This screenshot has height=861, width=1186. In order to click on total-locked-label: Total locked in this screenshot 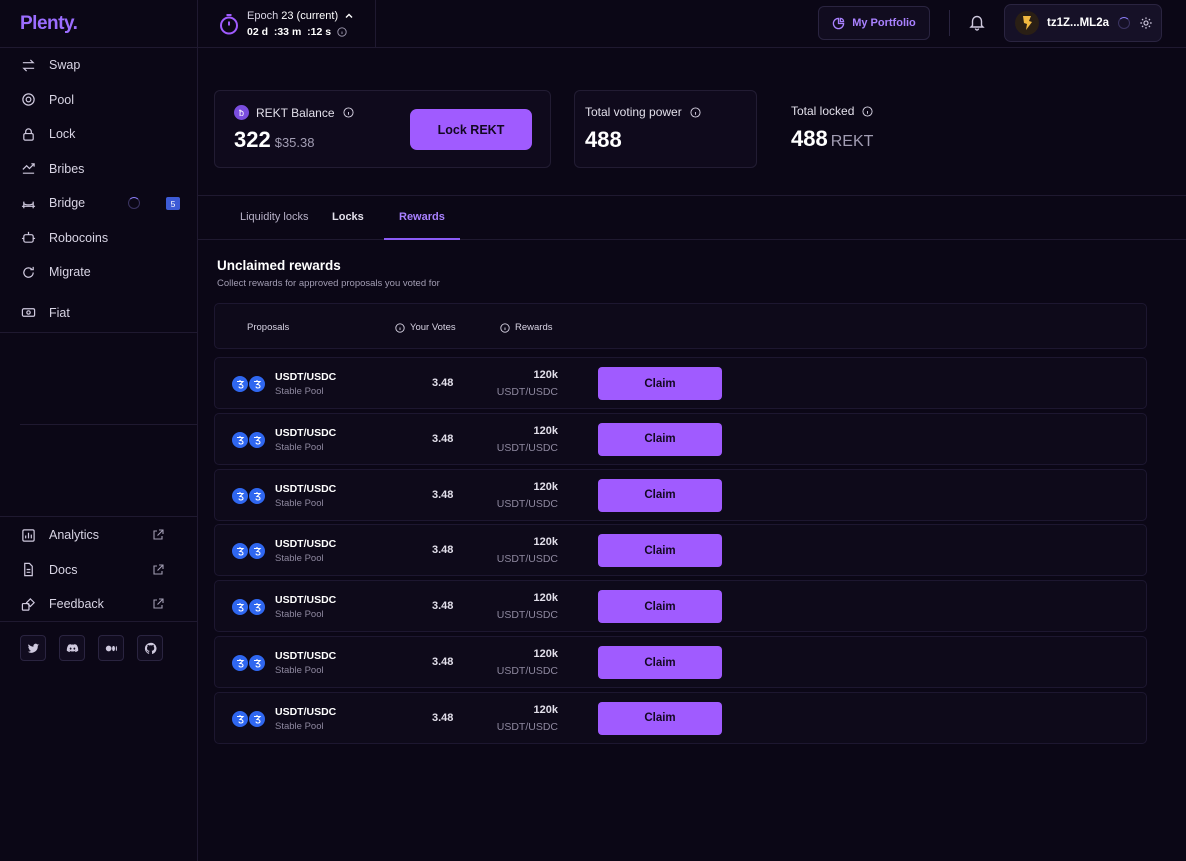, I will do `click(823, 111)`.